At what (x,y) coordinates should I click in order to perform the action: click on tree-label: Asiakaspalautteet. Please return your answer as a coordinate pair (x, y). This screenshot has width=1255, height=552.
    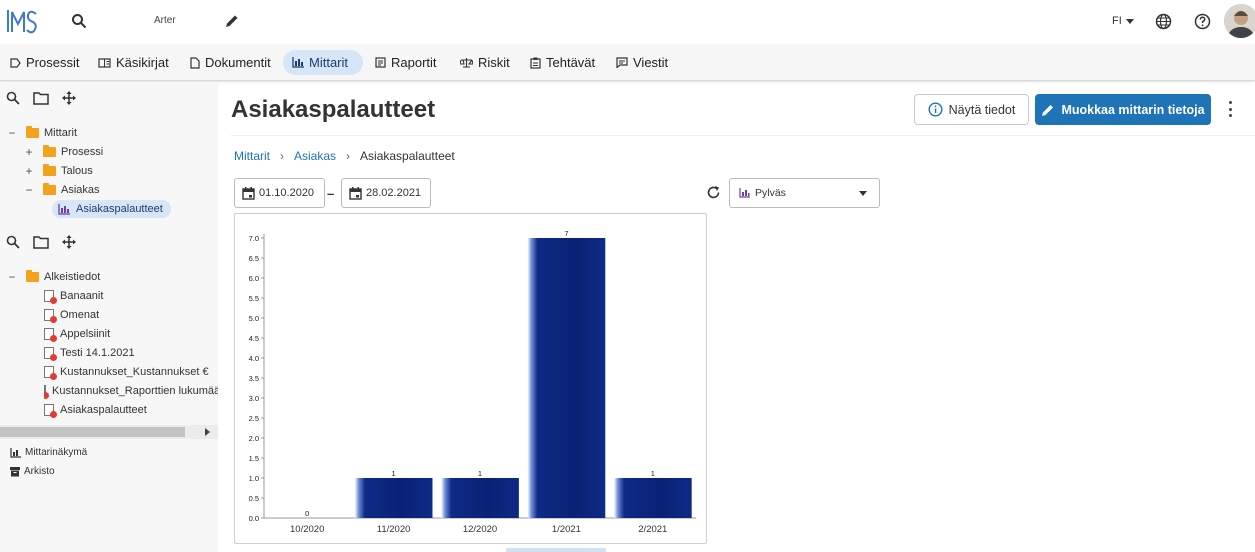
    Looking at the image, I should click on (103, 410).